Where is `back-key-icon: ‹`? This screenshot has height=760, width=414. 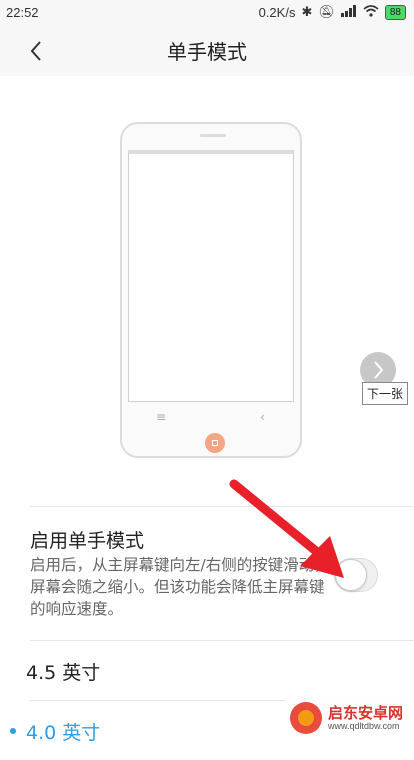
back-key-icon: ‹ is located at coordinates (262, 417).